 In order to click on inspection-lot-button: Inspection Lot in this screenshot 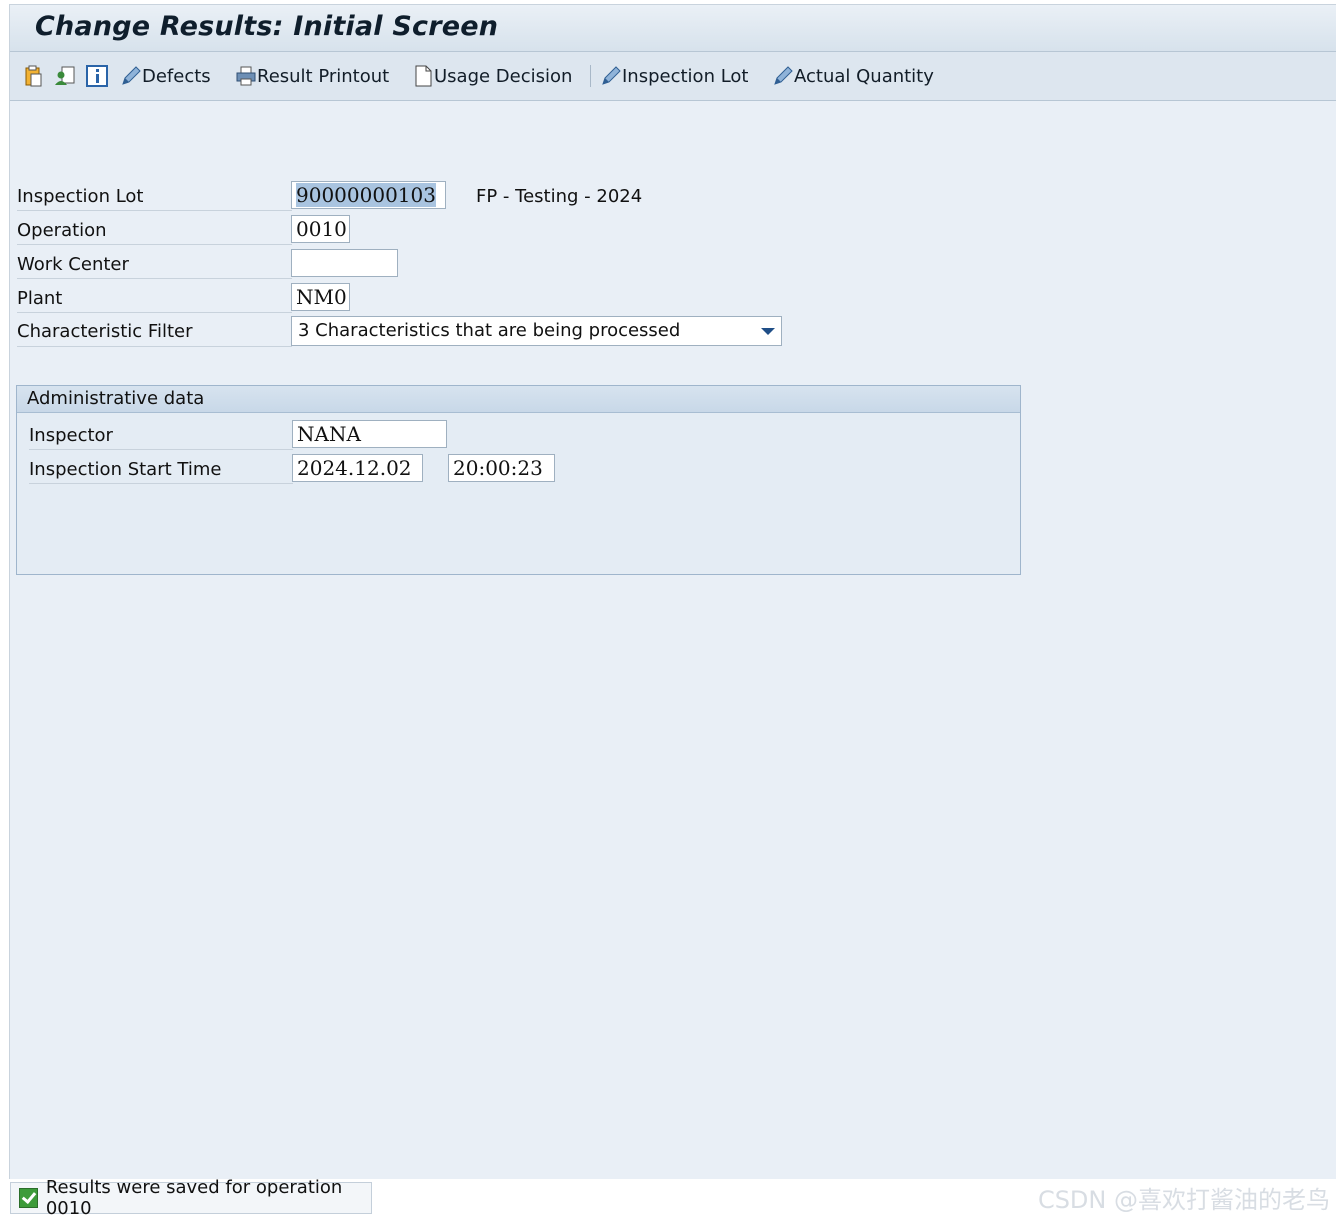, I will do `click(674, 76)`.